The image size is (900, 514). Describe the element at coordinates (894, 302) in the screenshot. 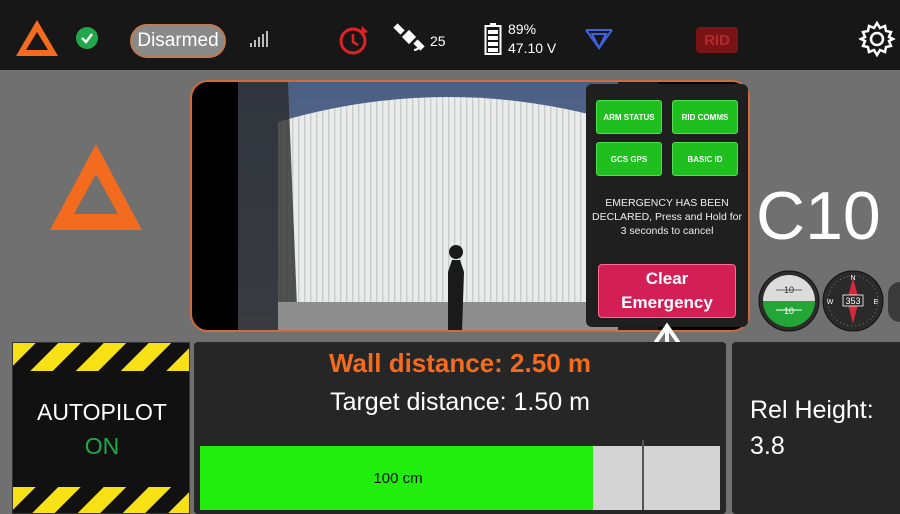

I see `side-panel-handle` at that location.